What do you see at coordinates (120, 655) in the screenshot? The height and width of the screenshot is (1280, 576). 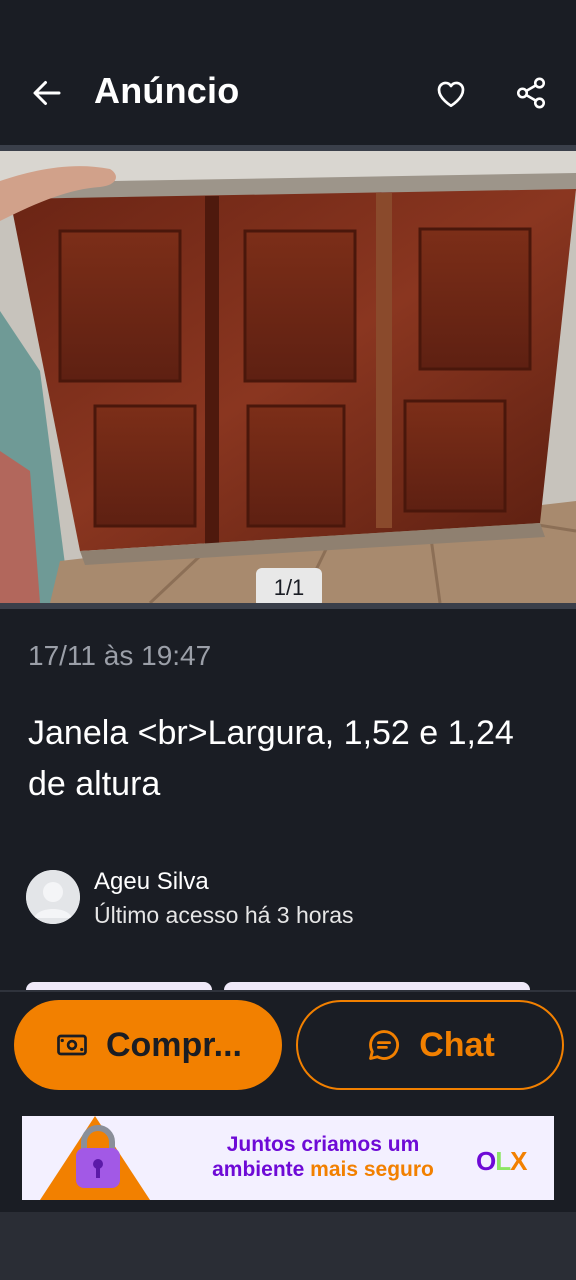 I see `ad-date: 17/11 às 19:47` at bounding box center [120, 655].